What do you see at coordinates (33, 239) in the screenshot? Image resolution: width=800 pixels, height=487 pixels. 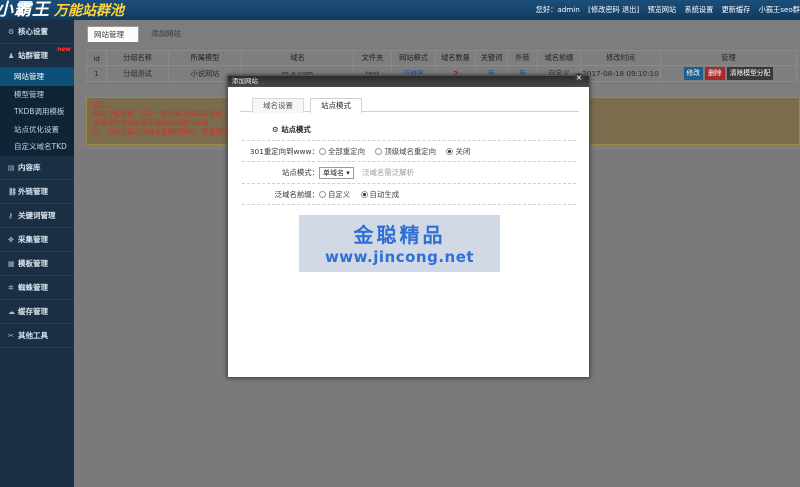 I see `sidebar-group-label: 采集管理` at bounding box center [33, 239].